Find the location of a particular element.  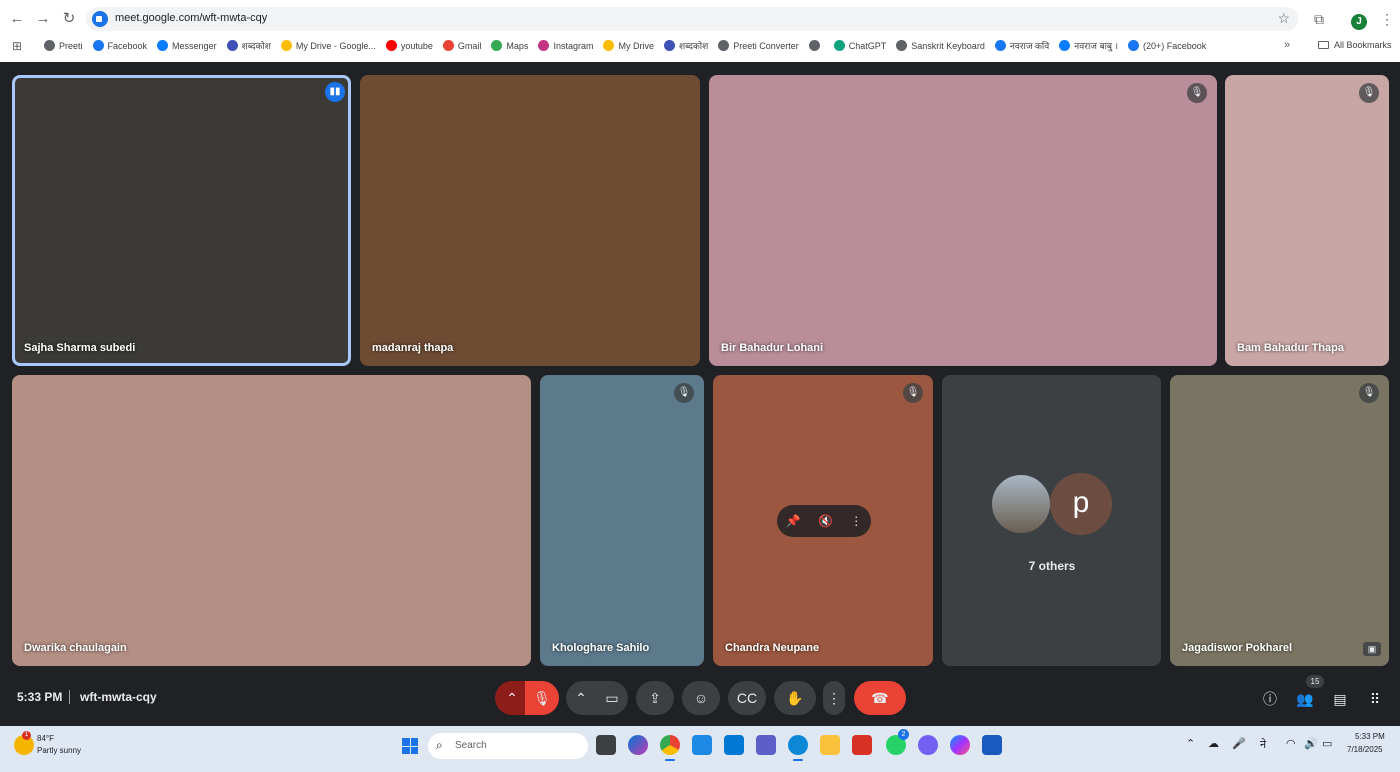

bookmark-item: Maps is located at coordinates (509, 45).